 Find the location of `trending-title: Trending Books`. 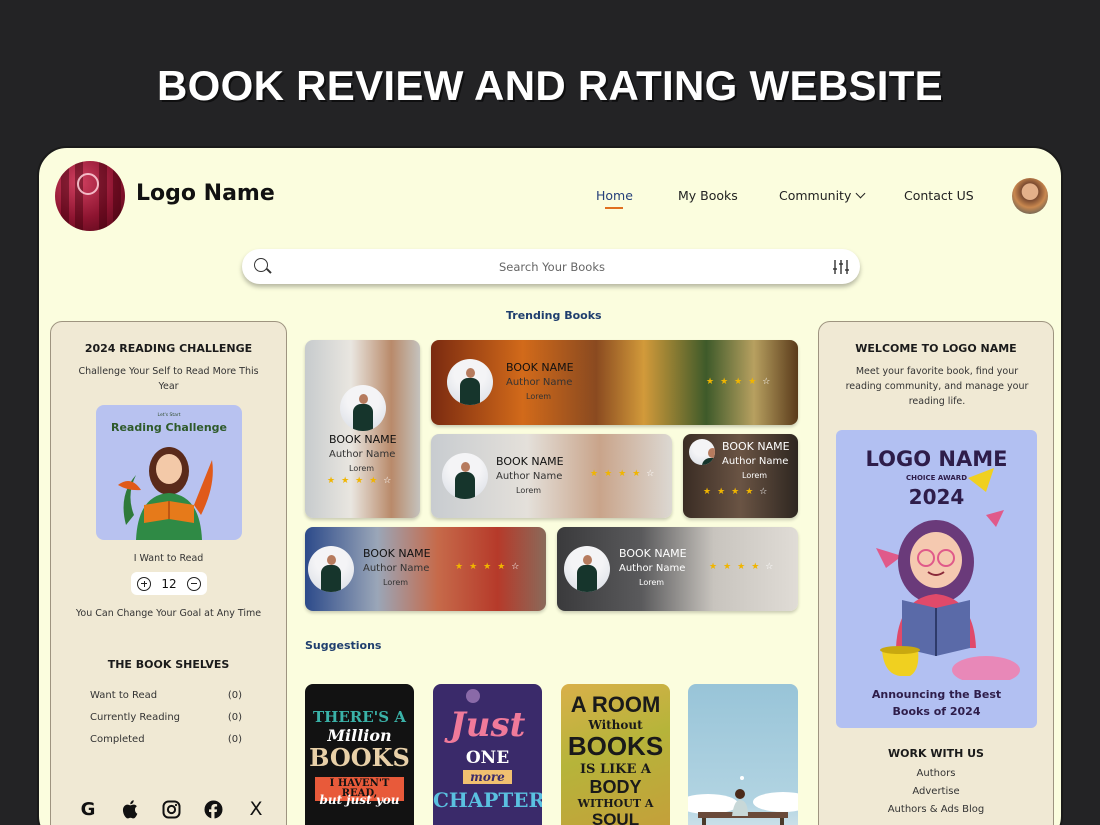

trending-title: Trending Books is located at coordinates (554, 315).